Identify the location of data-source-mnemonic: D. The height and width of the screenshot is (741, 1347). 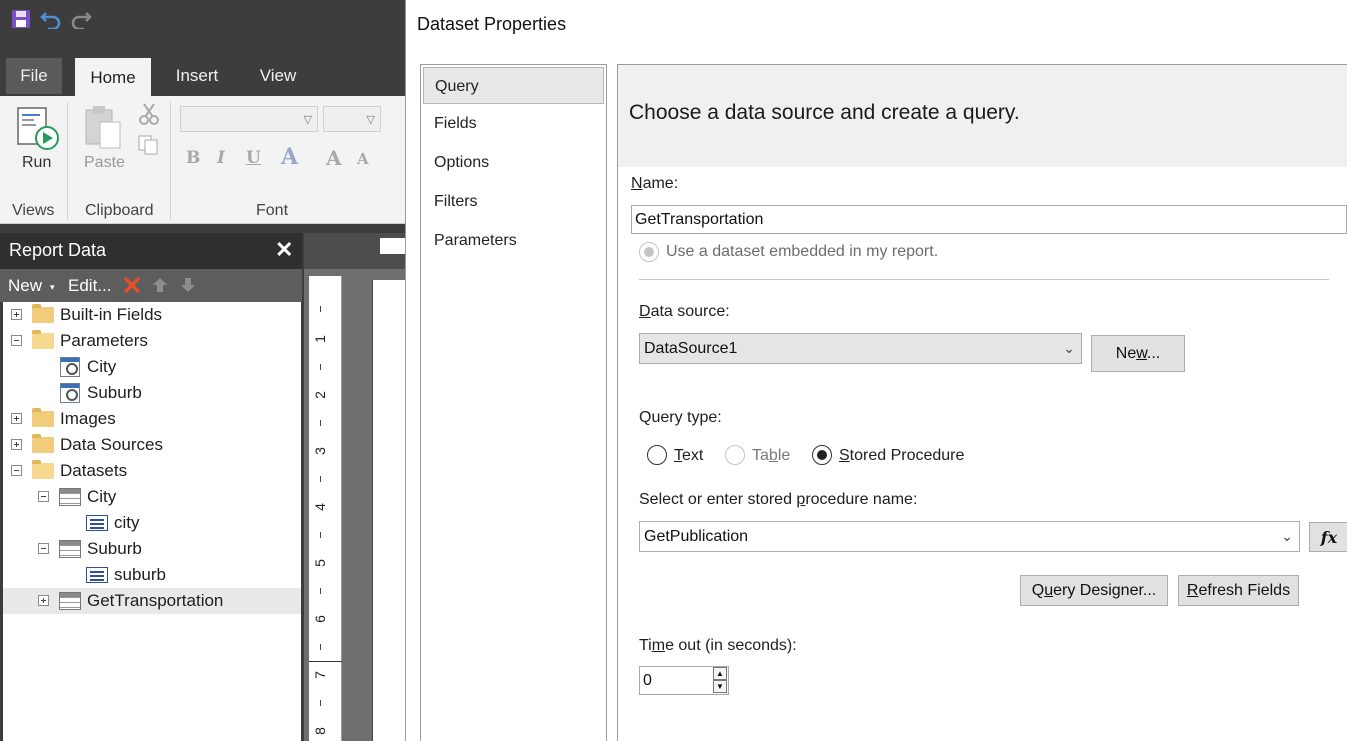
(645, 311).